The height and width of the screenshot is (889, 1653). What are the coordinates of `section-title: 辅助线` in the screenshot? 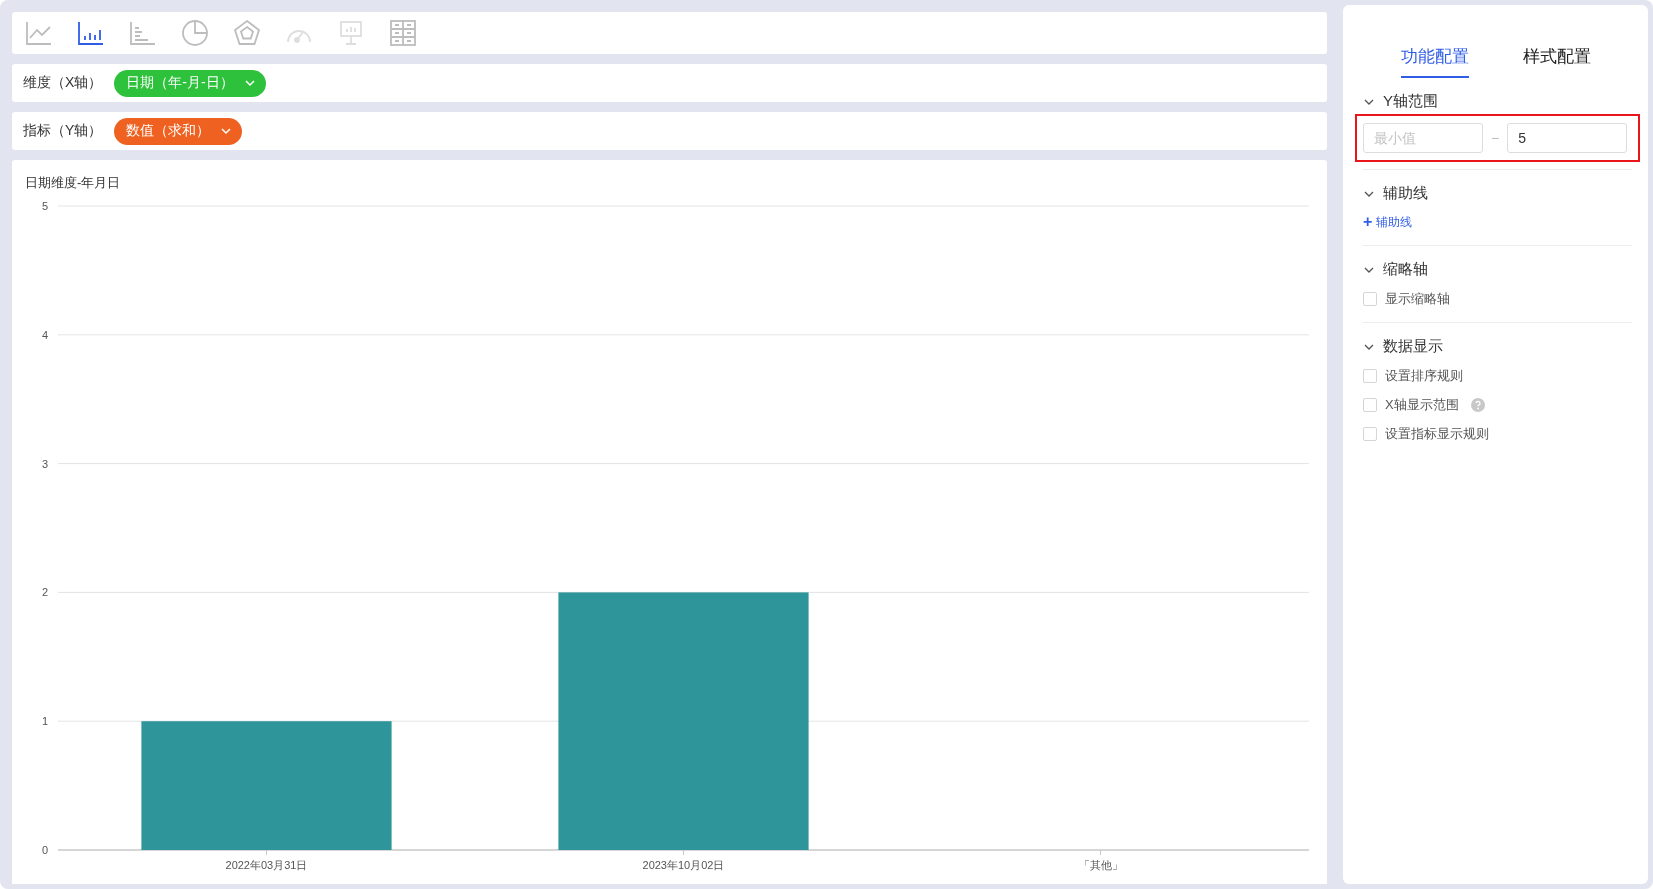 It's located at (1405, 193).